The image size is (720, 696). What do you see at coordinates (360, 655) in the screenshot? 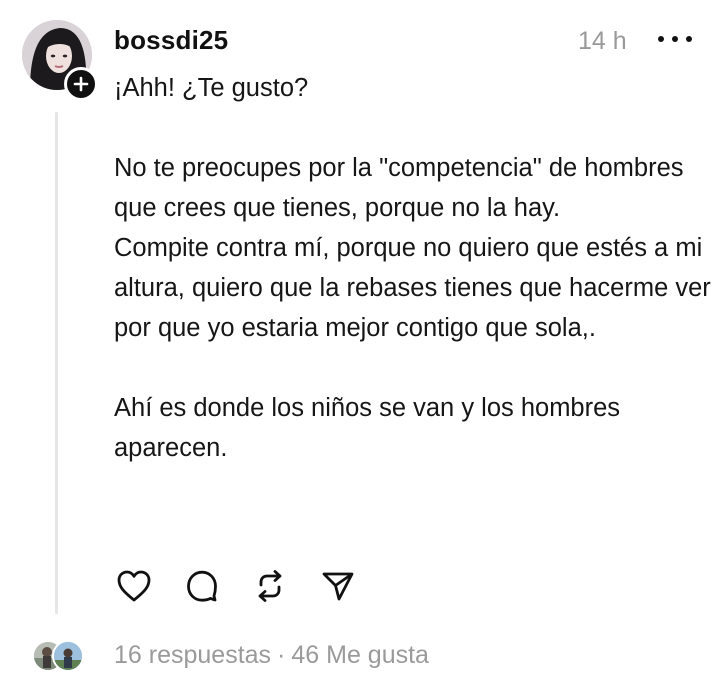
I see `likes-count: 46 Me gusta` at bounding box center [360, 655].